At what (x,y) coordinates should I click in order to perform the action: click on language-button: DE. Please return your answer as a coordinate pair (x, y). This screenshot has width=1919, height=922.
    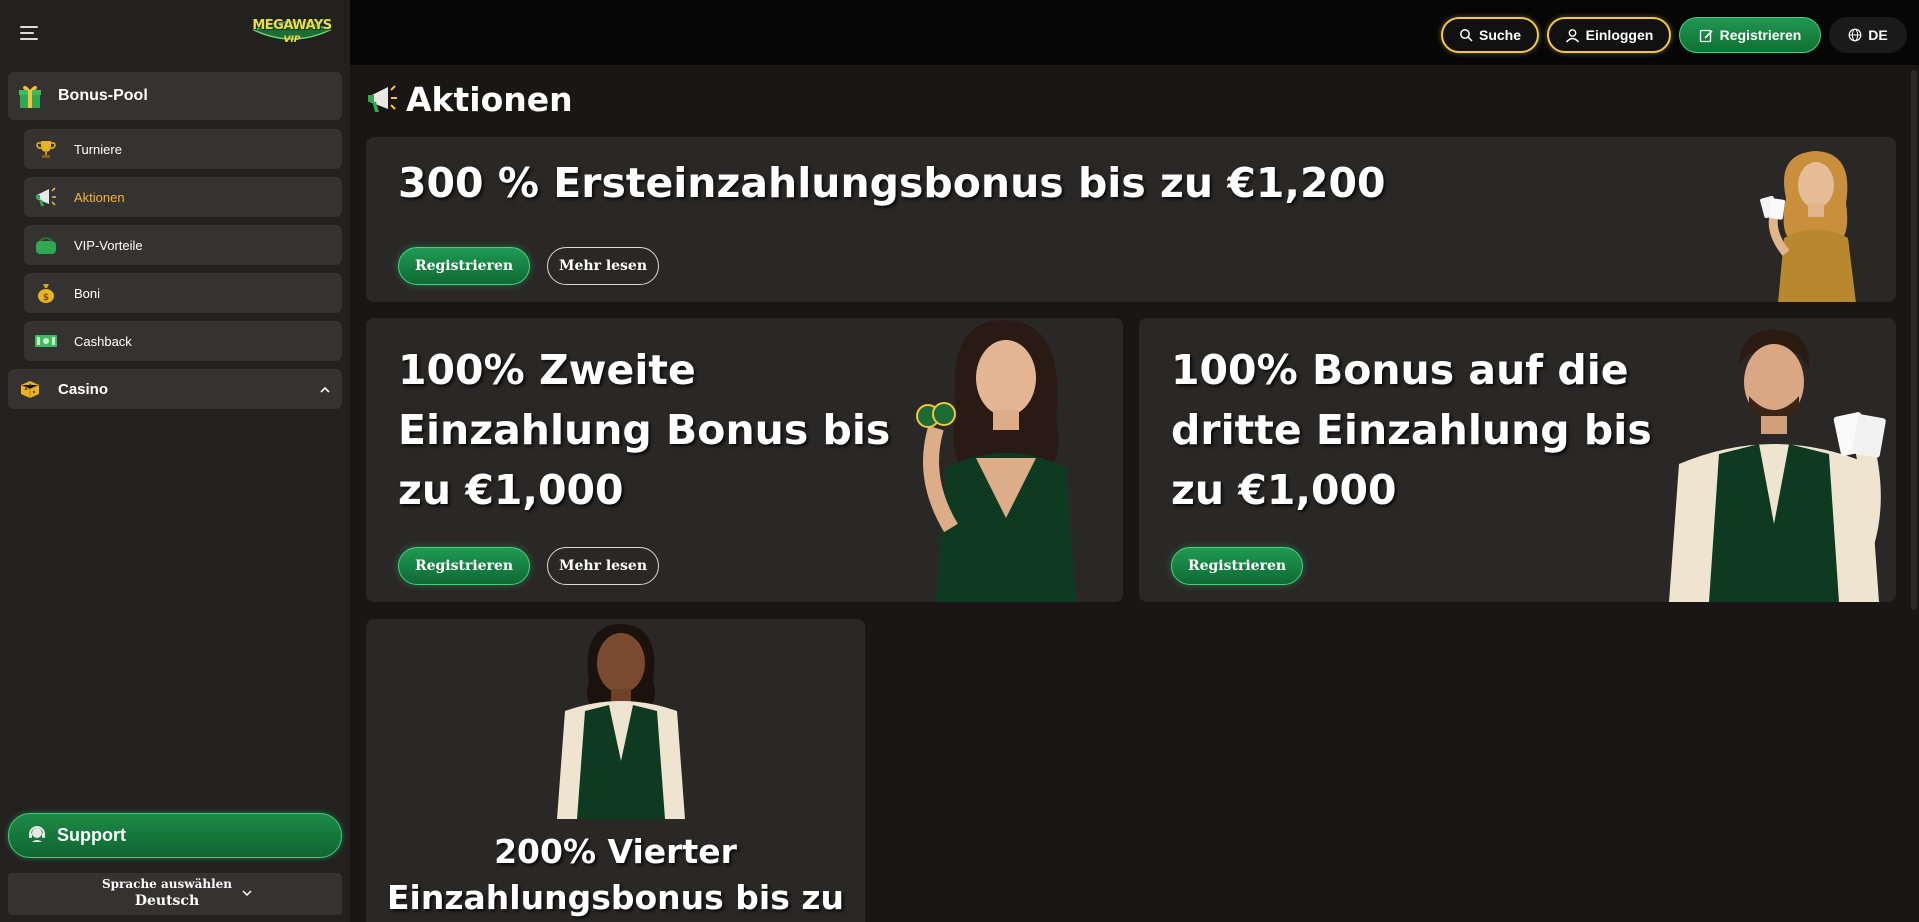
    Looking at the image, I should click on (1868, 35).